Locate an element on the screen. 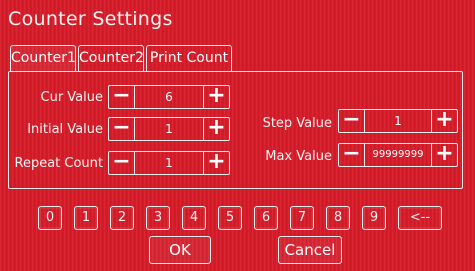 The height and width of the screenshot is (271, 475). keypad-key-8: 8 is located at coordinates (338, 218).